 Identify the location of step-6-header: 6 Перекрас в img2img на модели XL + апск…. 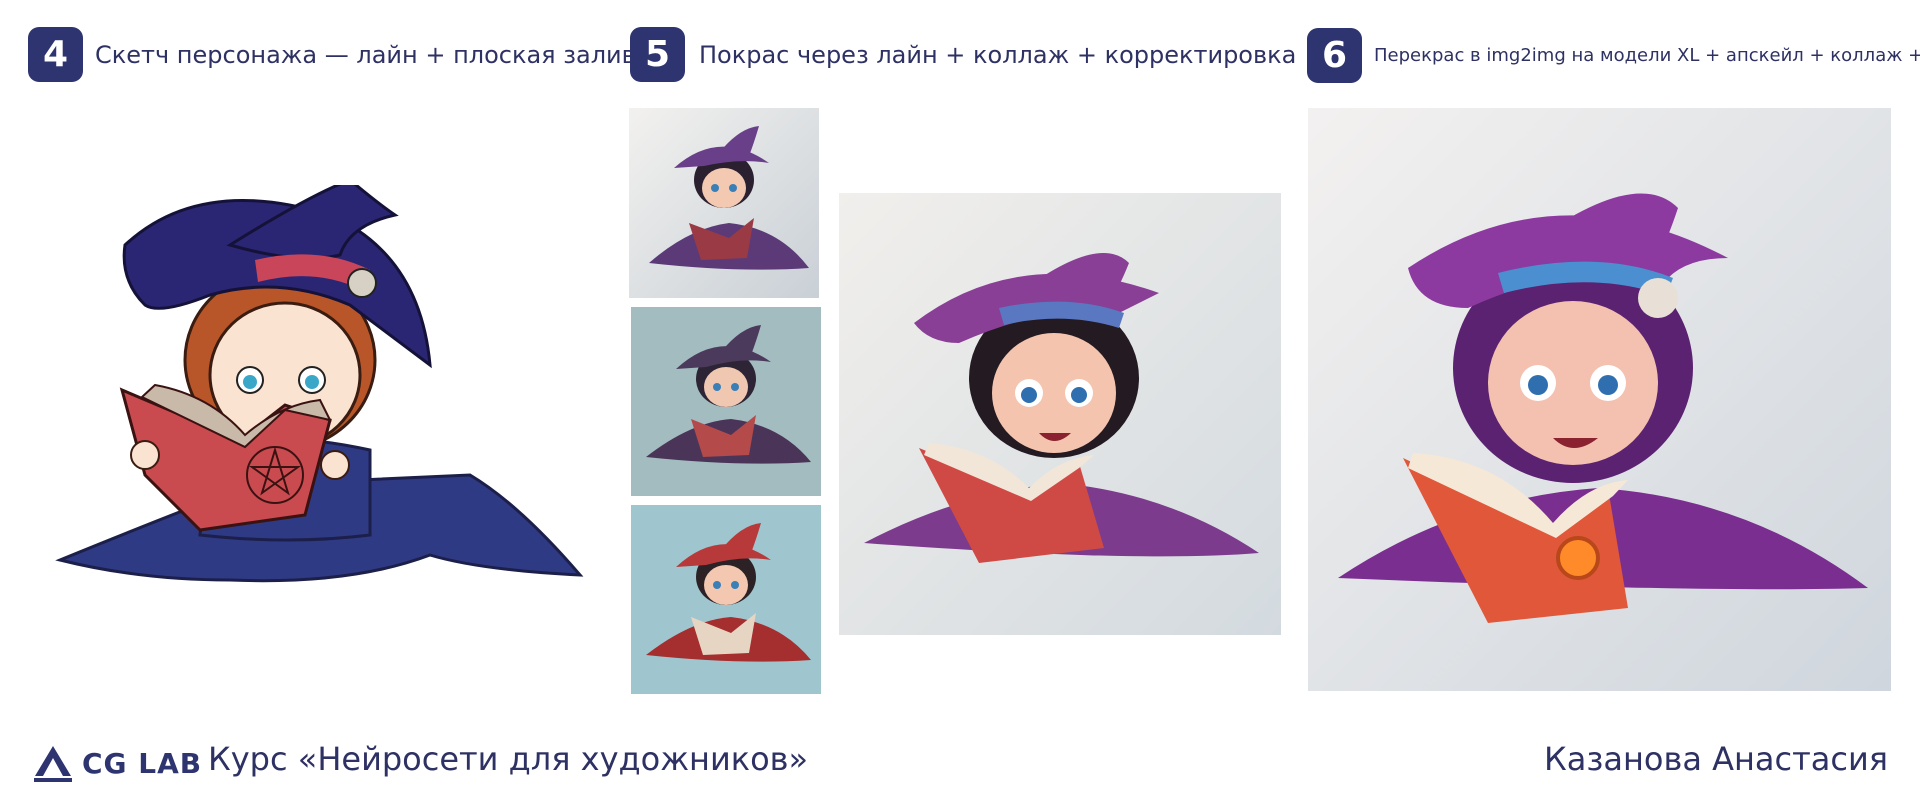
(1613, 55).